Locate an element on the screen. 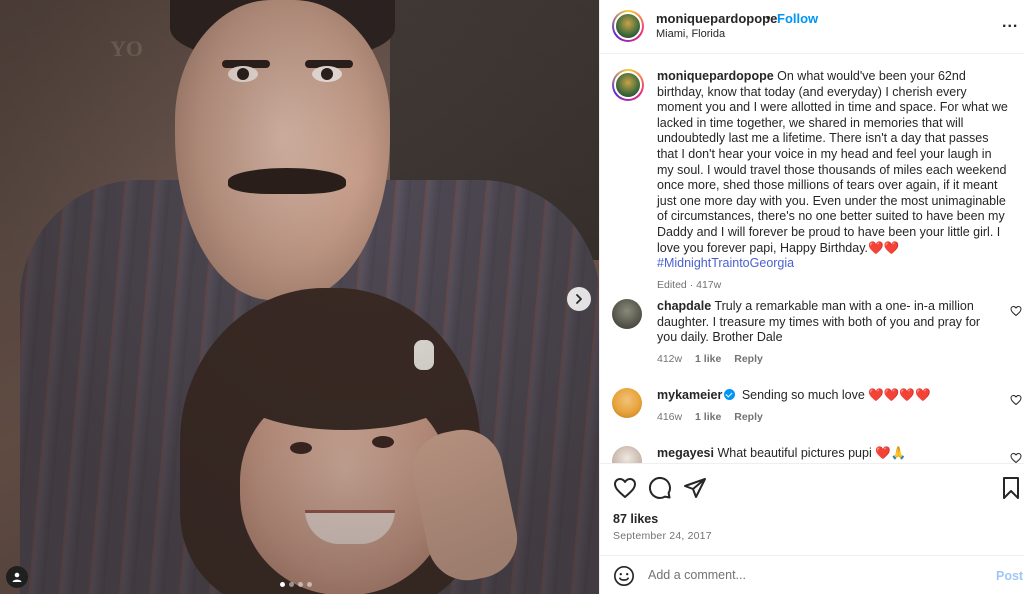 This screenshot has height=594, width=1024. post-date: September 24, 2017 is located at coordinates (662, 536).